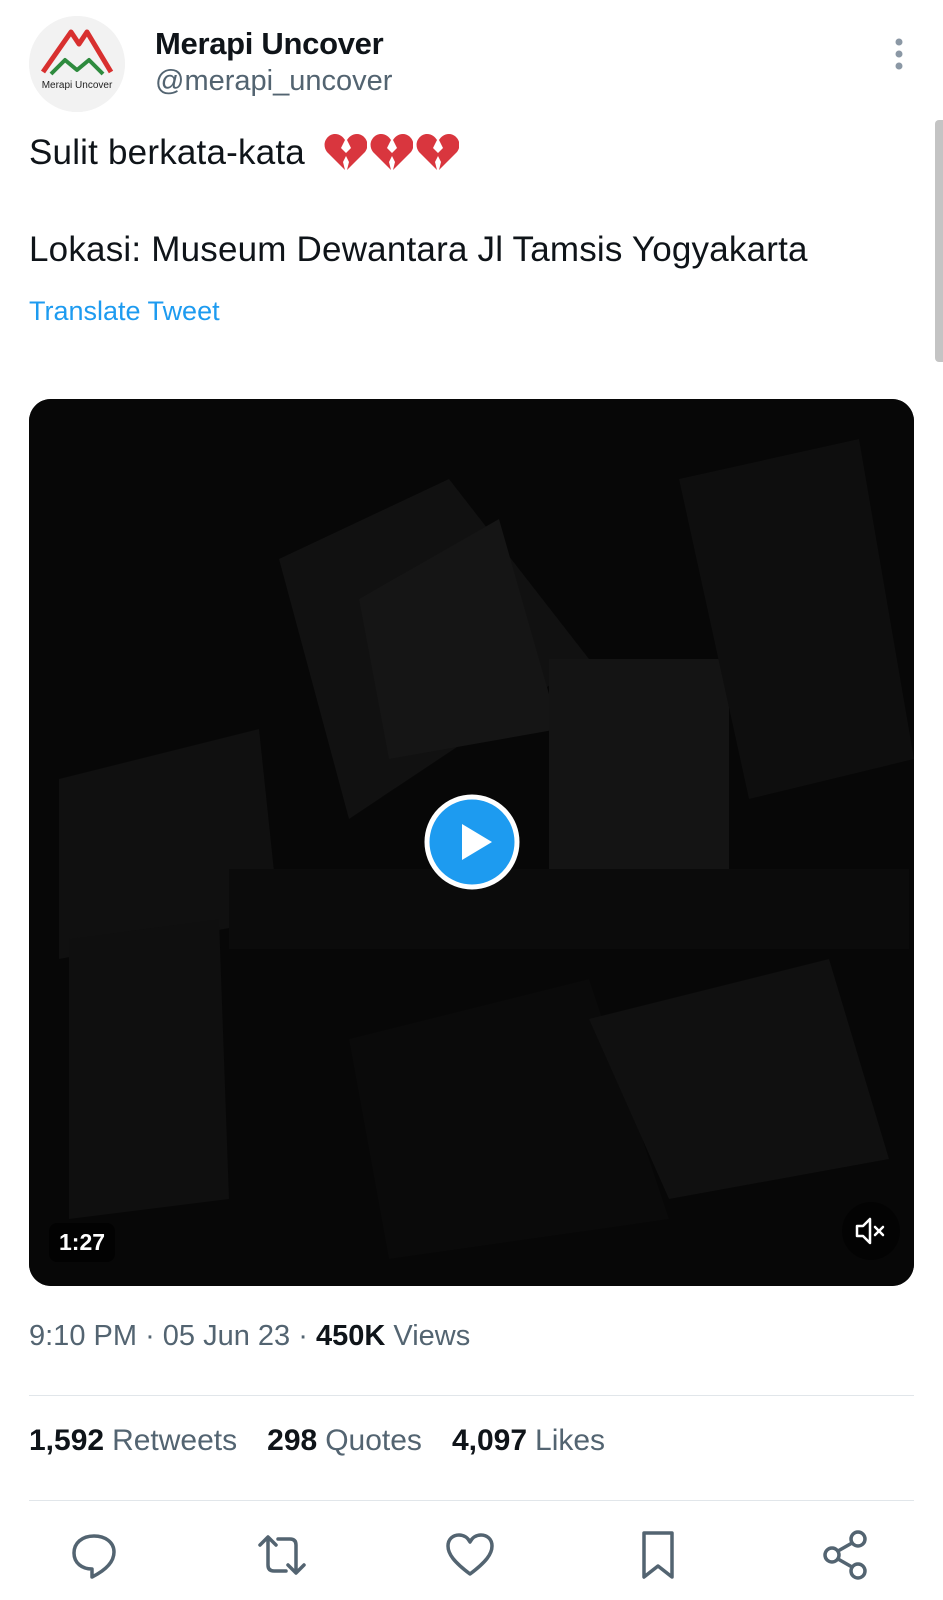 This screenshot has height=1600, width=943. I want to click on retweet-button, so click(282, 1555).